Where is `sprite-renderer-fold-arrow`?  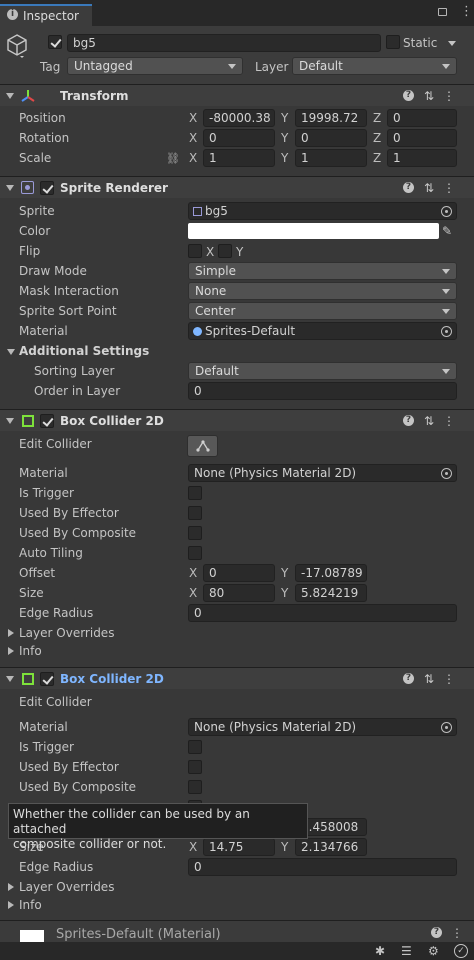 sprite-renderer-fold-arrow is located at coordinates (10, 188).